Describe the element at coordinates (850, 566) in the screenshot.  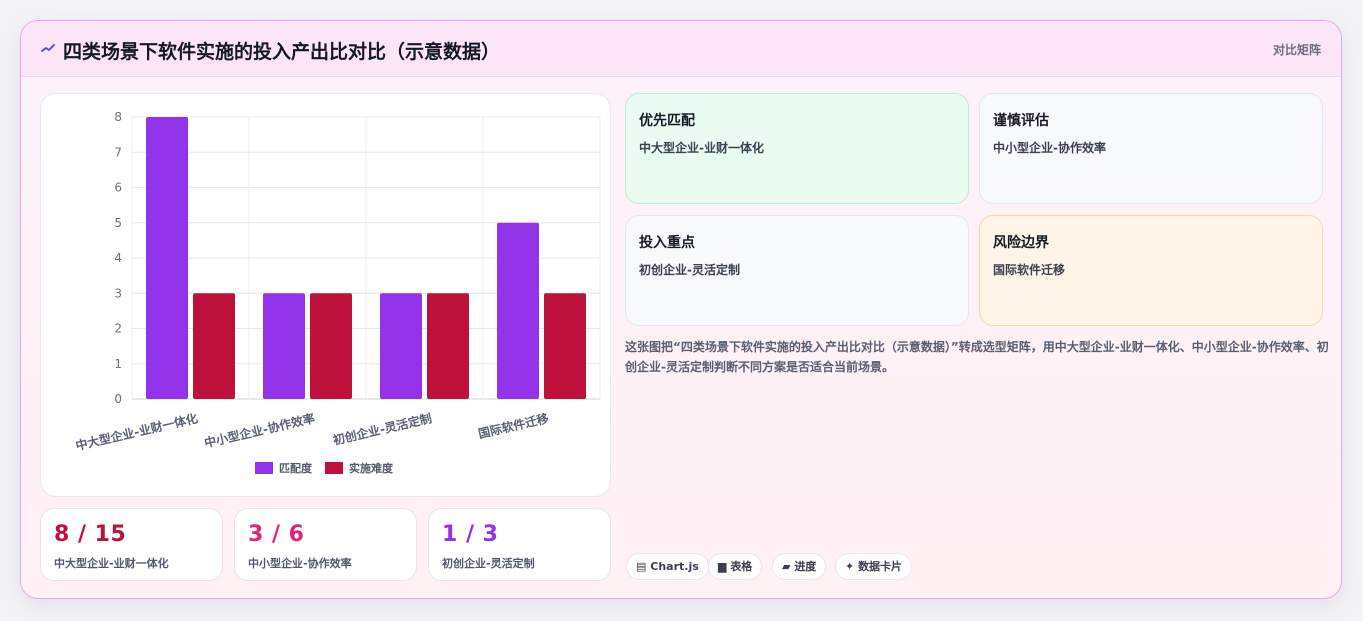
I see `sparkle-icon: ✦` at that location.